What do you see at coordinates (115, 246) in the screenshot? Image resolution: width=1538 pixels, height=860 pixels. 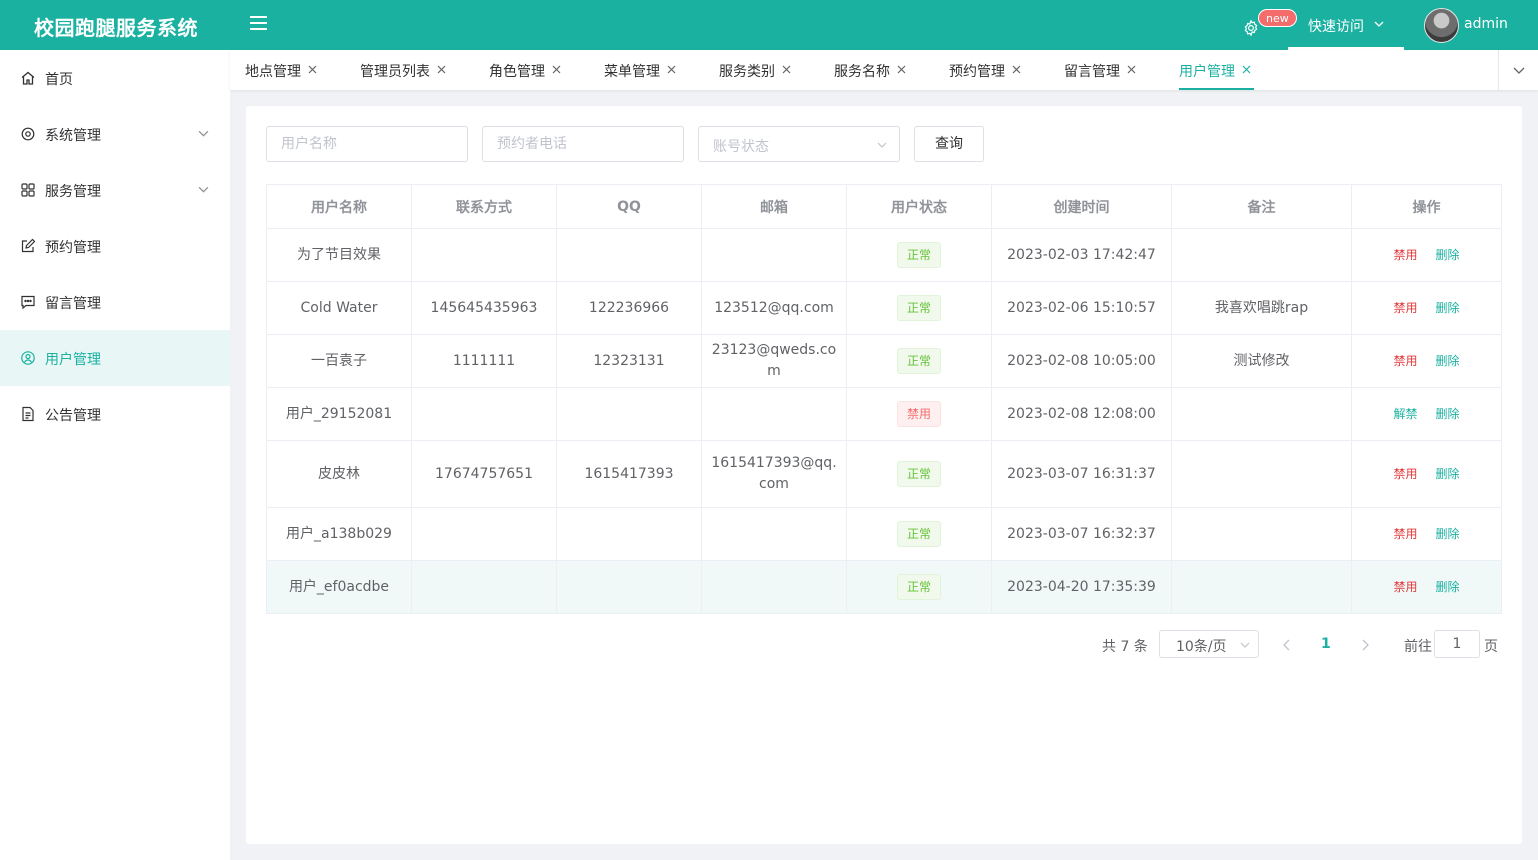 I see `sidebar-item-booking: 预约管理` at bounding box center [115, 246].